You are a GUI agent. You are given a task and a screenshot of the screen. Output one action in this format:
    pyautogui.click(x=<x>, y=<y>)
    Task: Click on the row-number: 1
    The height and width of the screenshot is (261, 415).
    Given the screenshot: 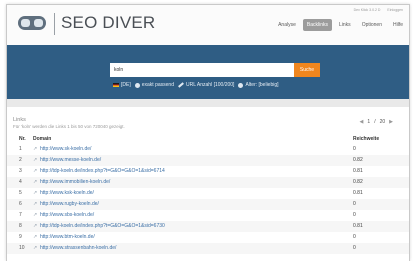 What is the action you would take?
    pyautogui.click(x=20, y=149)
    